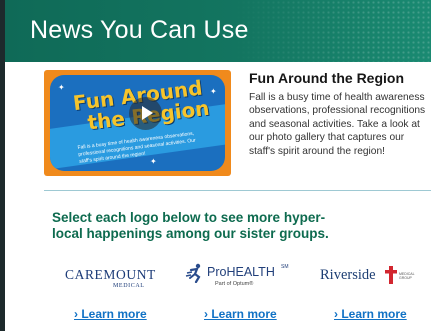 Image resolution: width=431 pixels, height=331 pixels. I want to click on riverside-learn-more-link: › Learn more, so click(370, 314).